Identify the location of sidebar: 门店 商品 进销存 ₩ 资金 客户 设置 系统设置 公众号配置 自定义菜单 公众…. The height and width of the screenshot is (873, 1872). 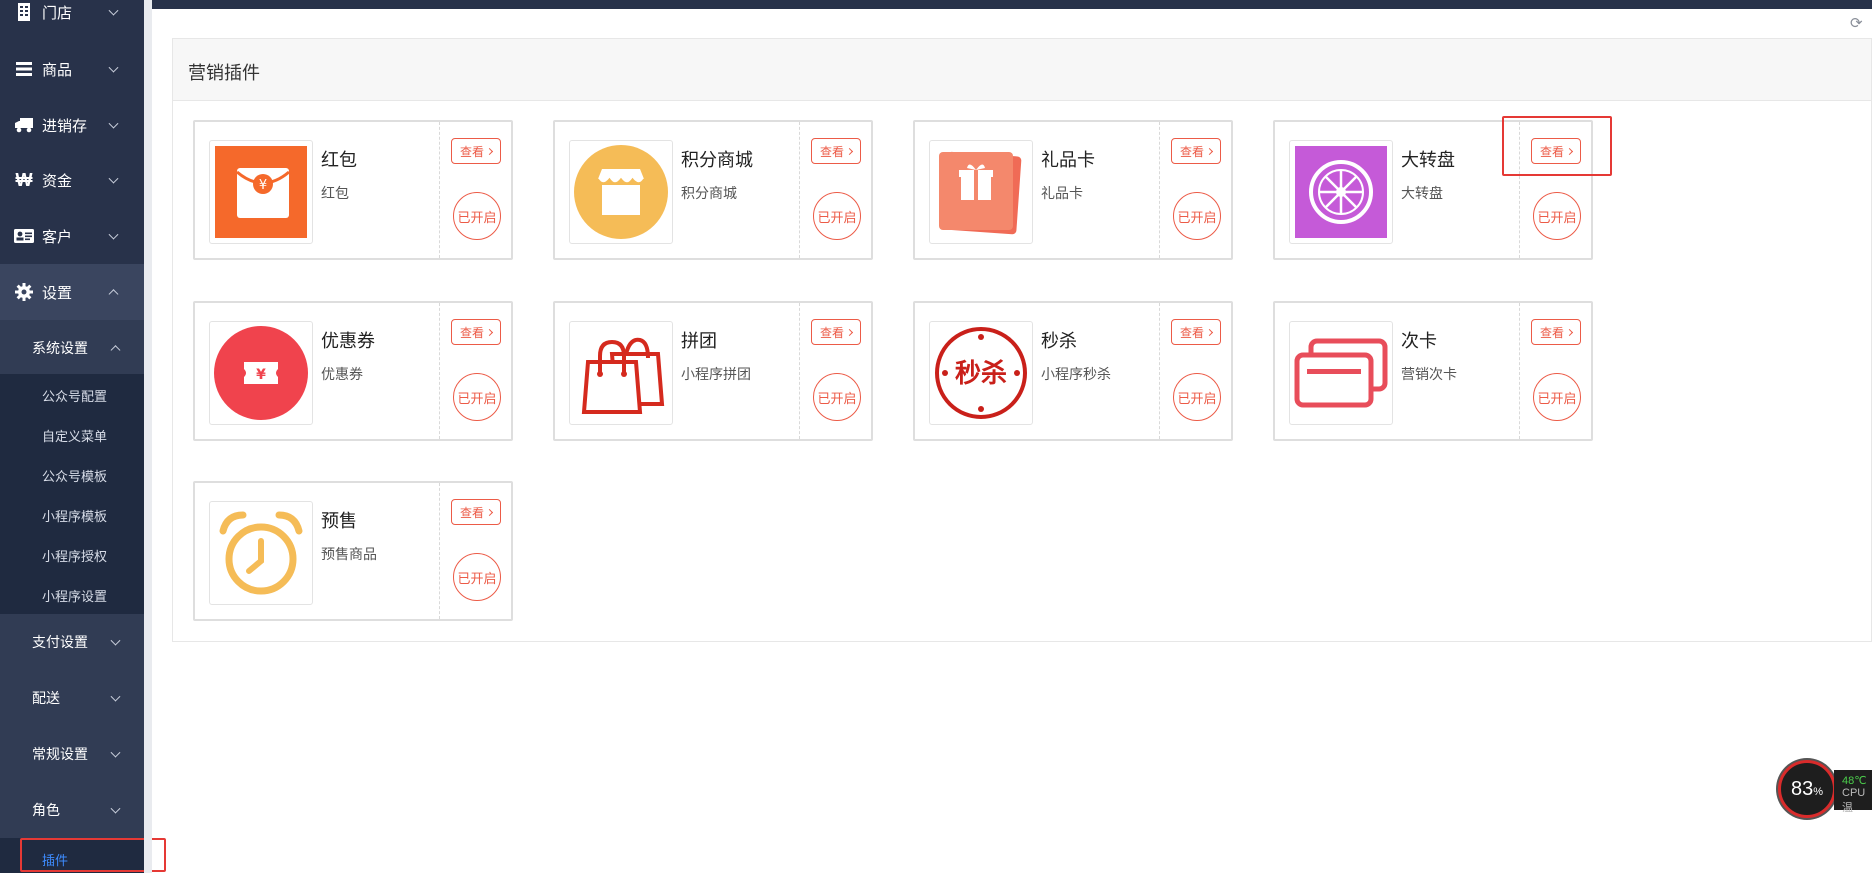
(72, 436).